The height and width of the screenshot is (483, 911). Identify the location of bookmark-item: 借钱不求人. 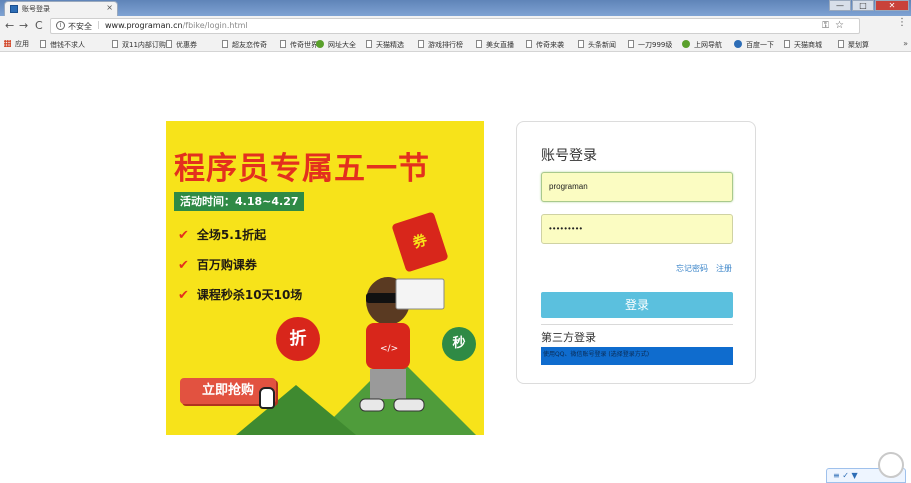
(62, 45).